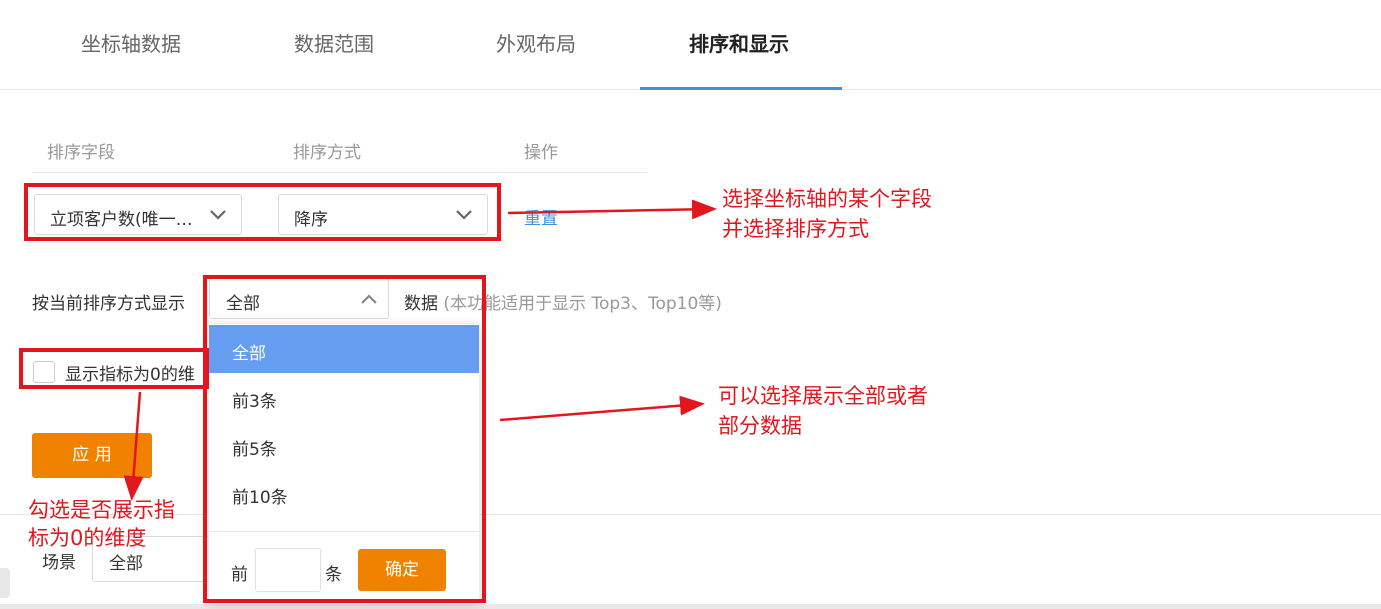 The image size is (1381, 609). What do you see at coordinates (126, 564) in the screenshot?
I see `scene-value: 全部` at bounding box center [126, 564].